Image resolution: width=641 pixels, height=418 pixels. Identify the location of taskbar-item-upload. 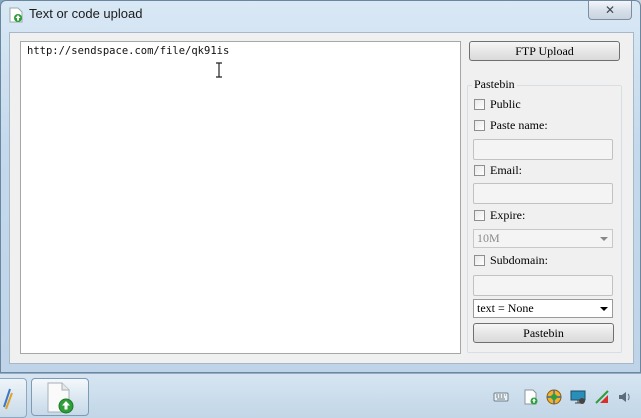
(60, 397).